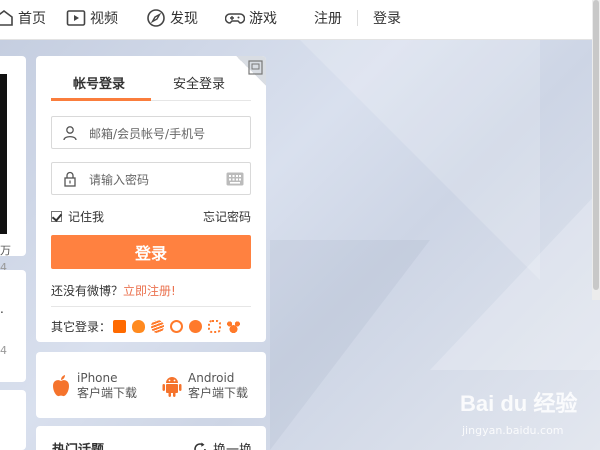 The width and height of the screenshot is (600, 450). I want to click on android-icon, so click(172, 387).